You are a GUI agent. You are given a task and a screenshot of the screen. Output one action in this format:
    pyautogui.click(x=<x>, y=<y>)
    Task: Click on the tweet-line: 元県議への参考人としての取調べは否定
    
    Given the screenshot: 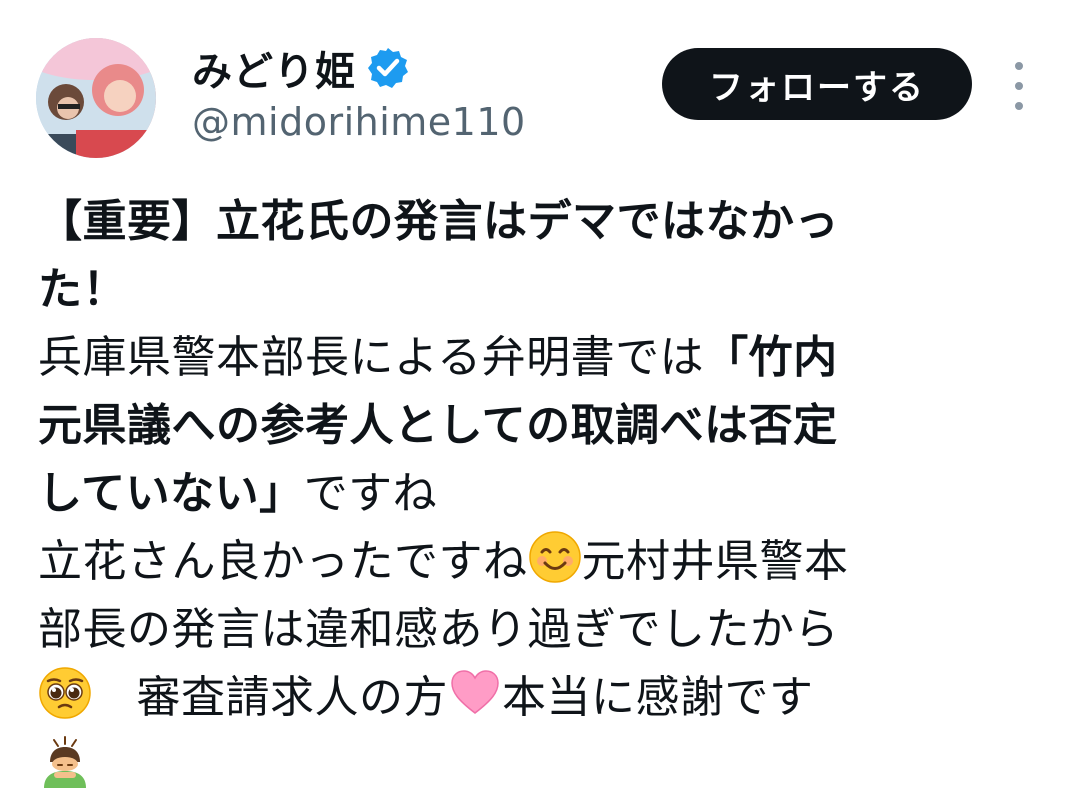 What is the action you would take?
    pyautogui.click(x=438, y=425)
    